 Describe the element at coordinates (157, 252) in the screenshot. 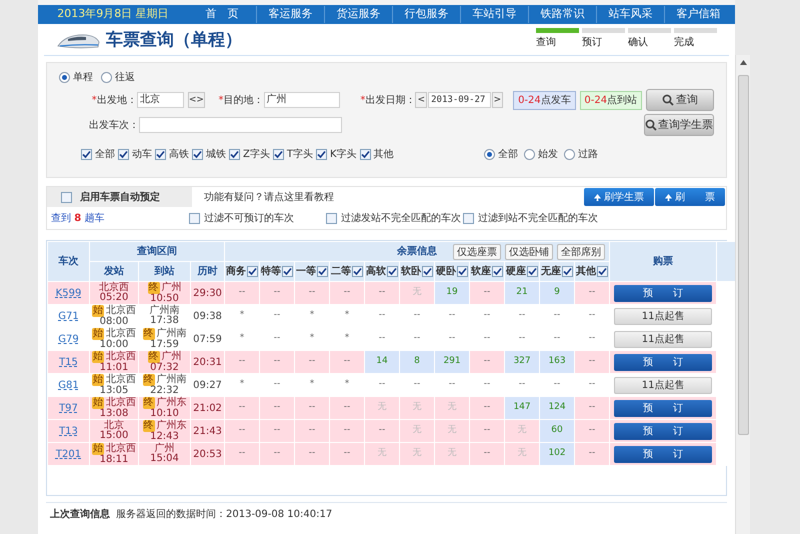

I see `column-header: 查询区间` at that location.